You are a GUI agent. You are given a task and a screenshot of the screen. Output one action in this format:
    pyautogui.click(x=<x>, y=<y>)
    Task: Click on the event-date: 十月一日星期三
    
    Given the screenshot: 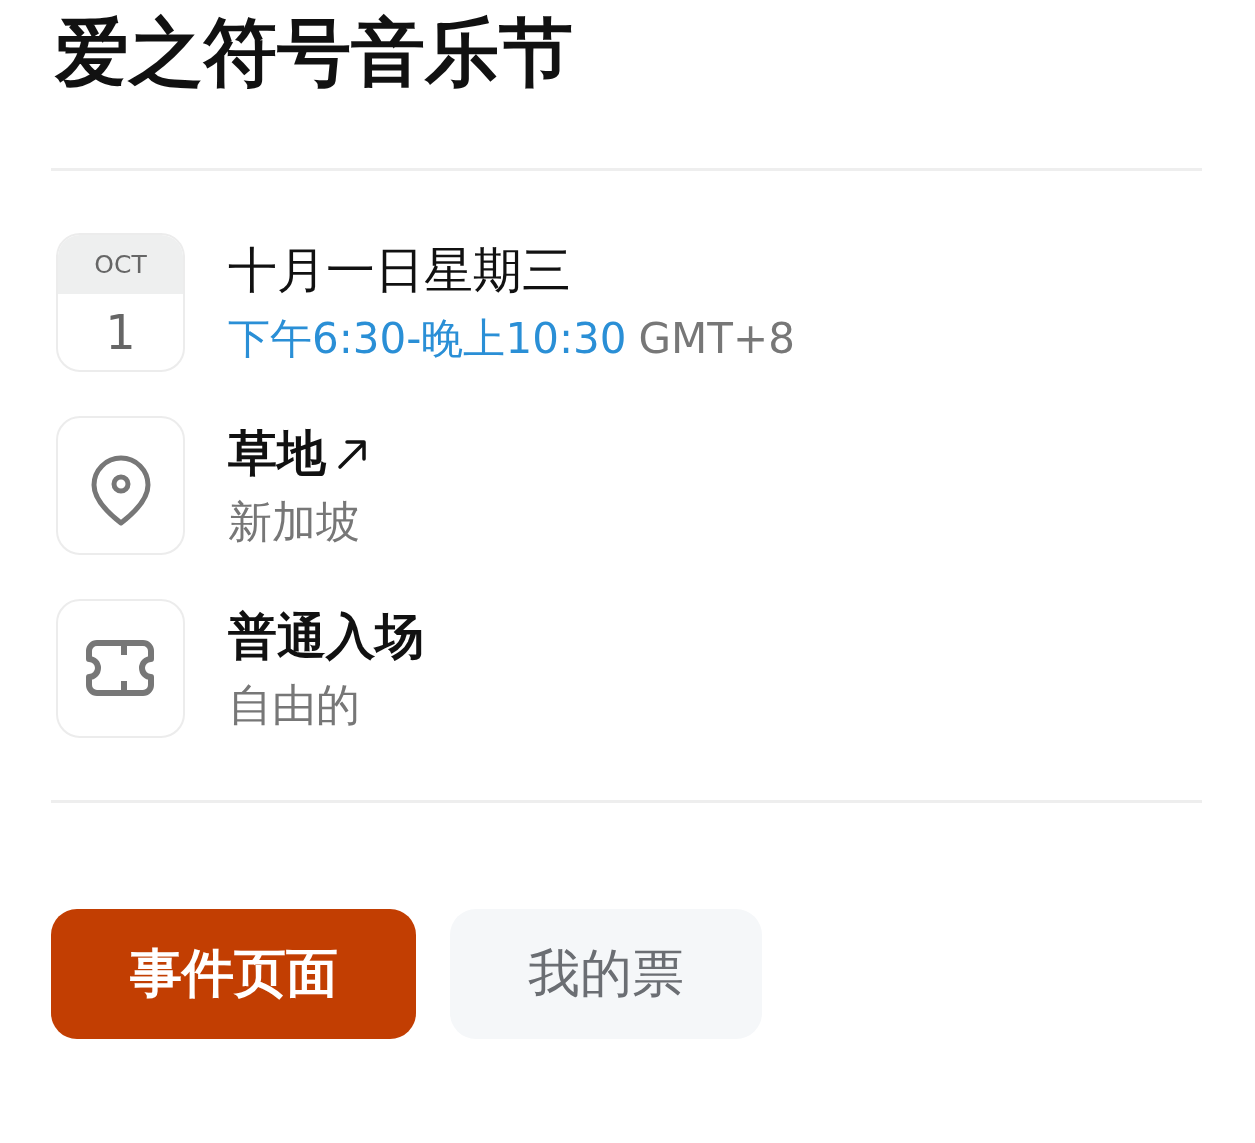 What is the action you would take?
    pyautogui.click(x=399, y=270)
    